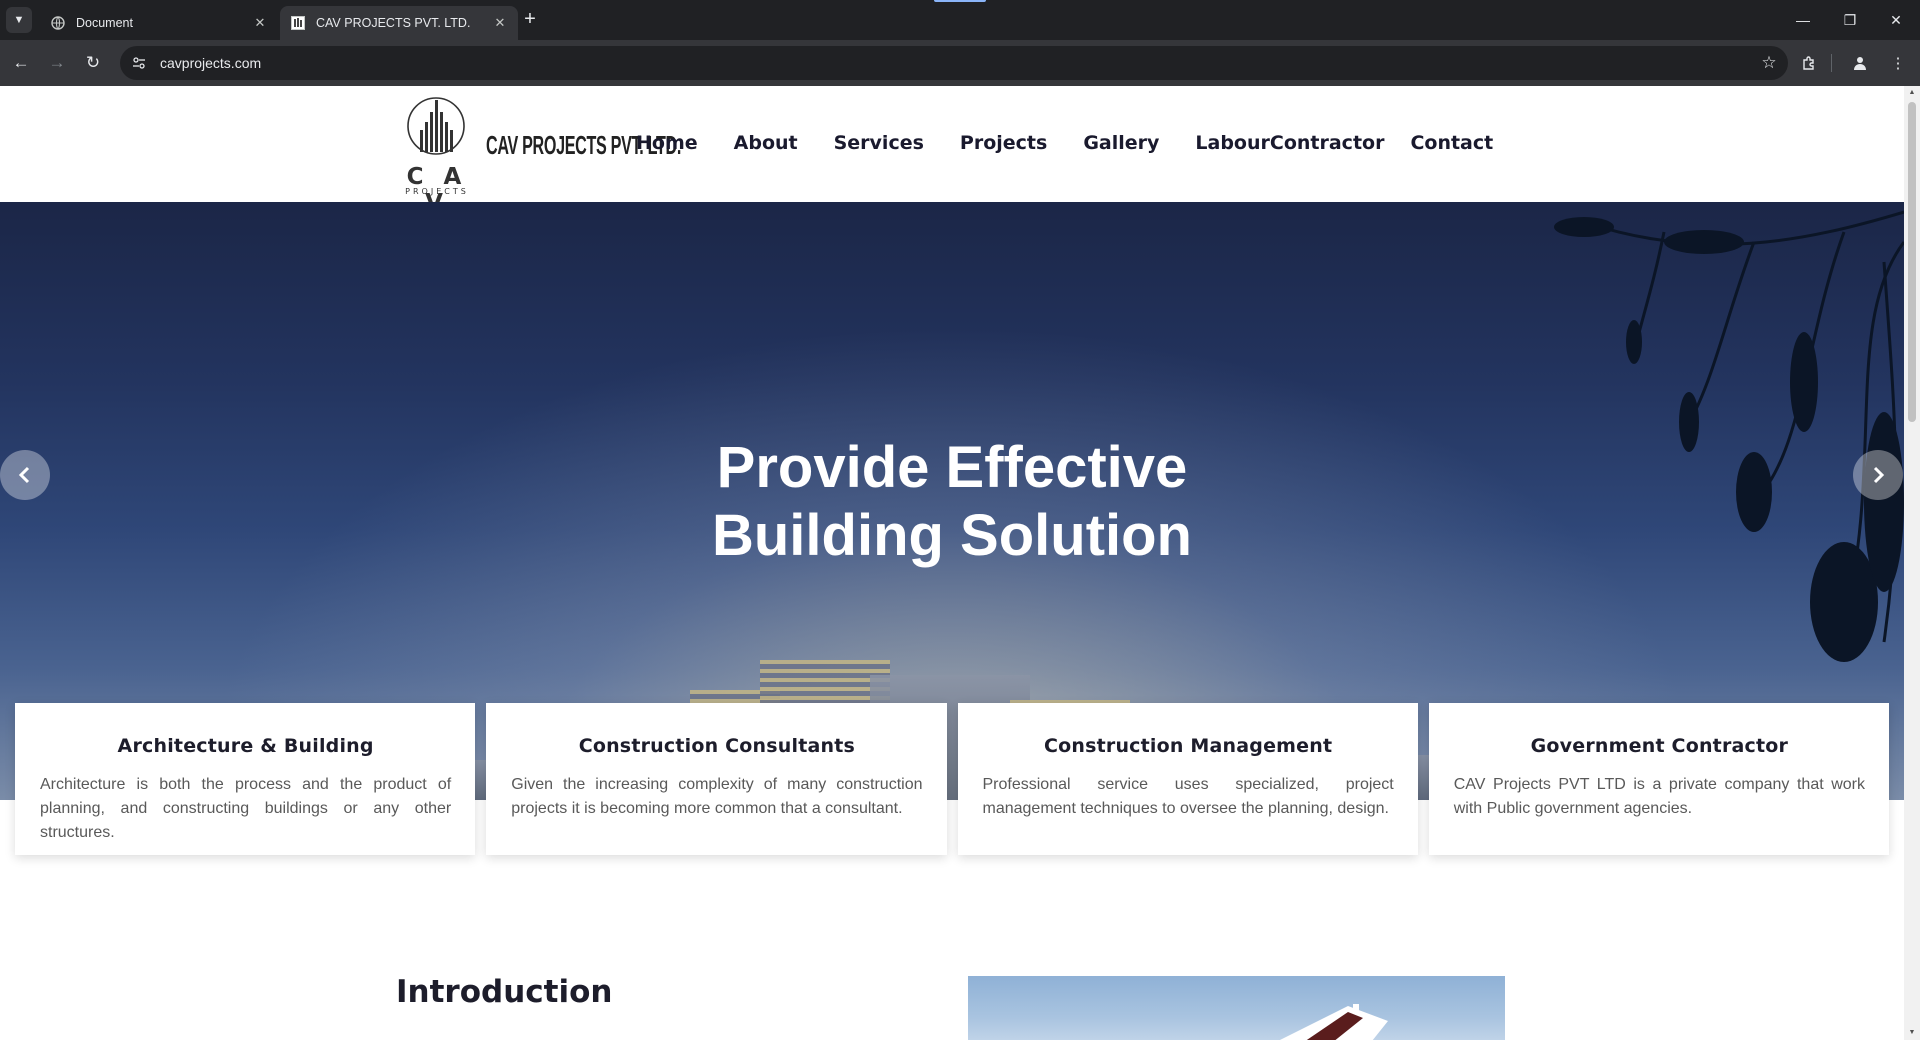  What do you see at coordinates (1236, 1008) in the screenshot?
I see `introduction-image` at bounding box center [1236, 1008].